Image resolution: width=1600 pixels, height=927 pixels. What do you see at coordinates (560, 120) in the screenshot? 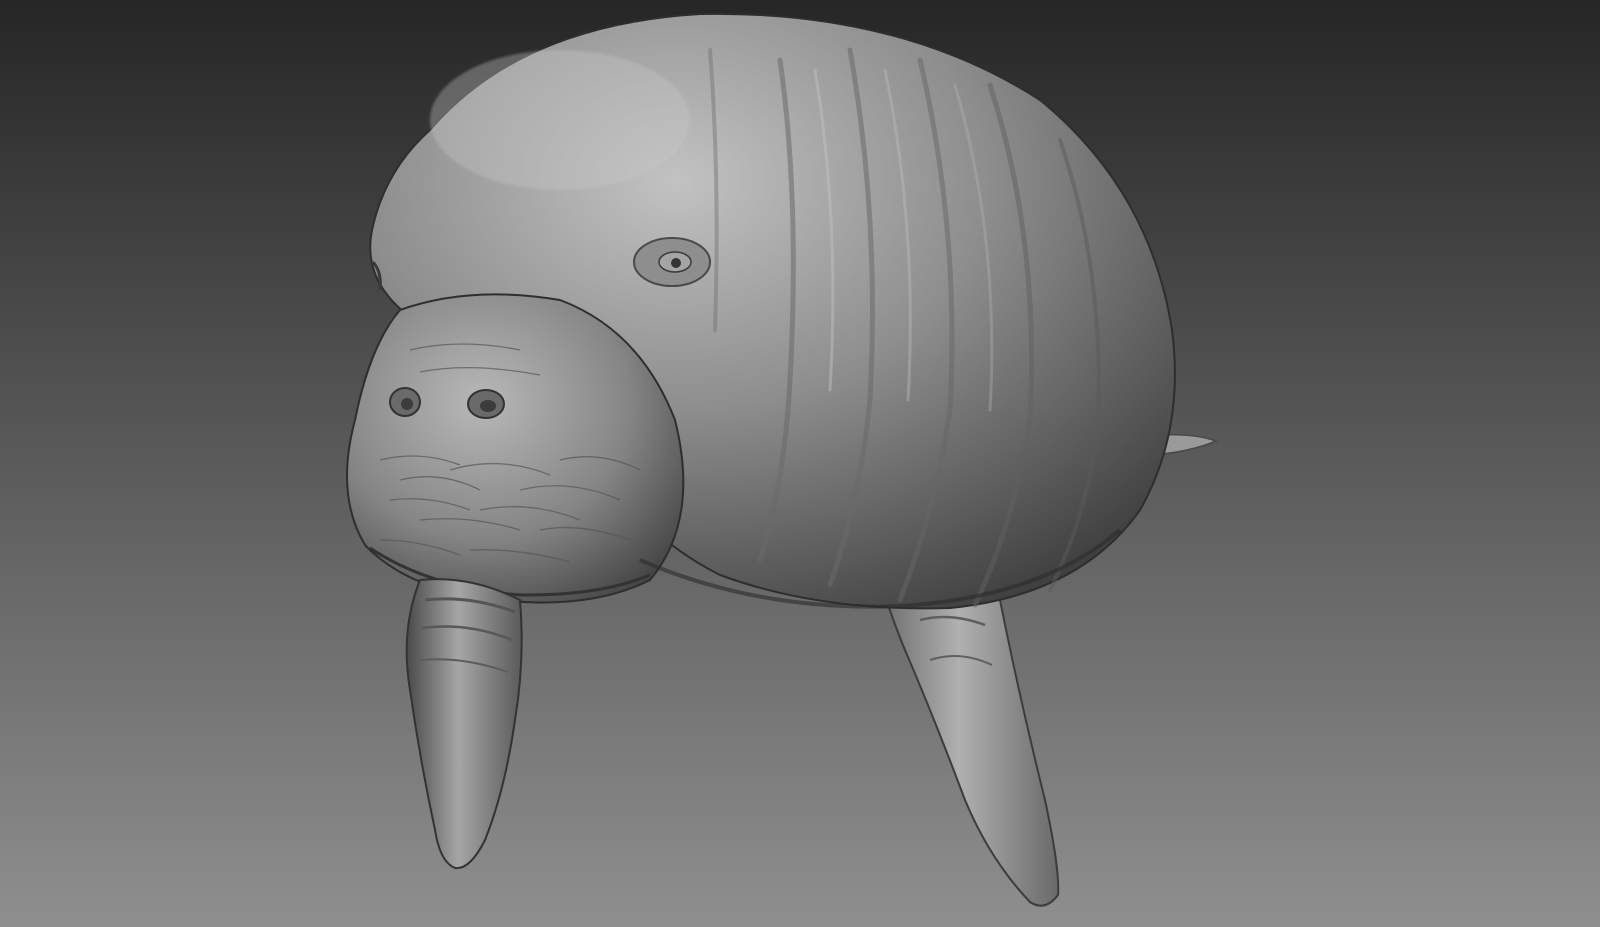
I see `head-highlight` at bounding box center [560, 120].